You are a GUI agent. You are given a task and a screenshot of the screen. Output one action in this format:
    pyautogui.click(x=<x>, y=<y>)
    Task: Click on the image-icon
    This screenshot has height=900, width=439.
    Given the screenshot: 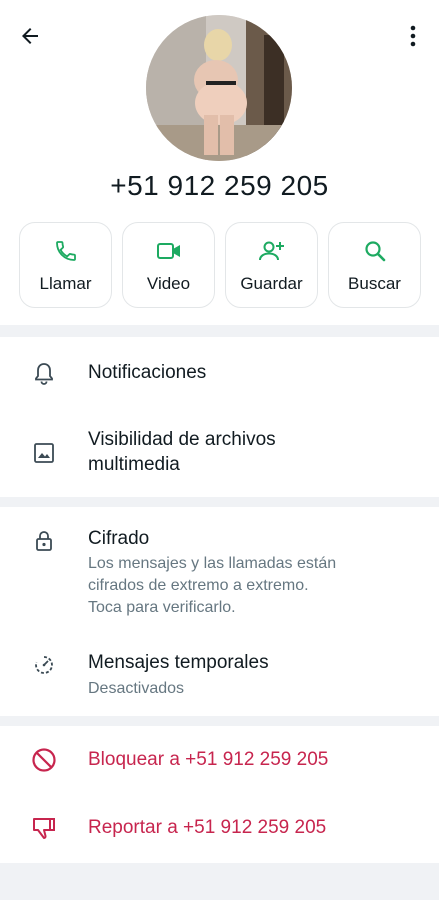 What is the action you would take?
    pyautogui.click(x=44, y=453)
    